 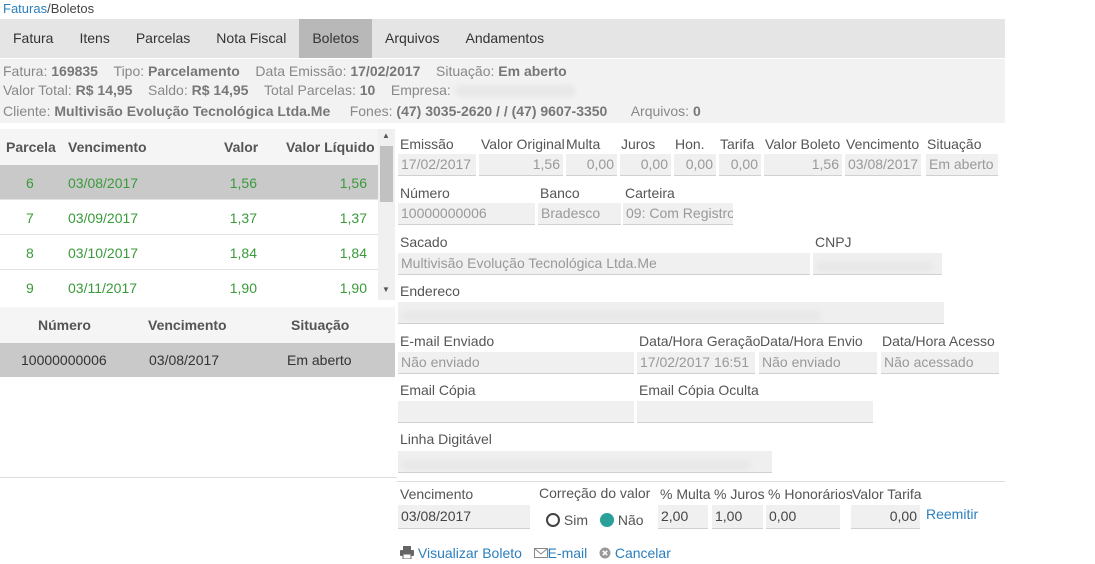 I want to click on table-row: 9 03/11/2017 1,90 1,90, so click(x=189, y=285).